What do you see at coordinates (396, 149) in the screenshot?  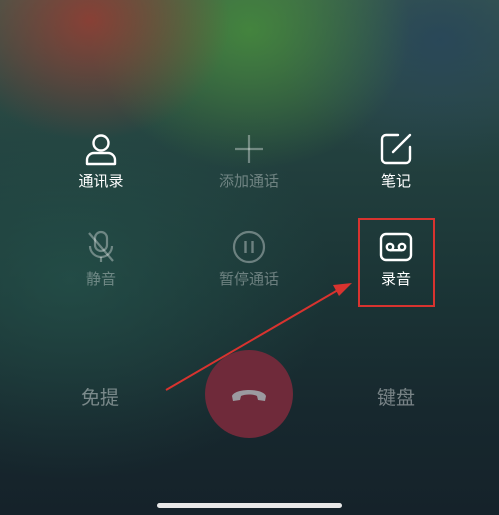 I see `note-edit-icon` at bounding box center [396, 149].